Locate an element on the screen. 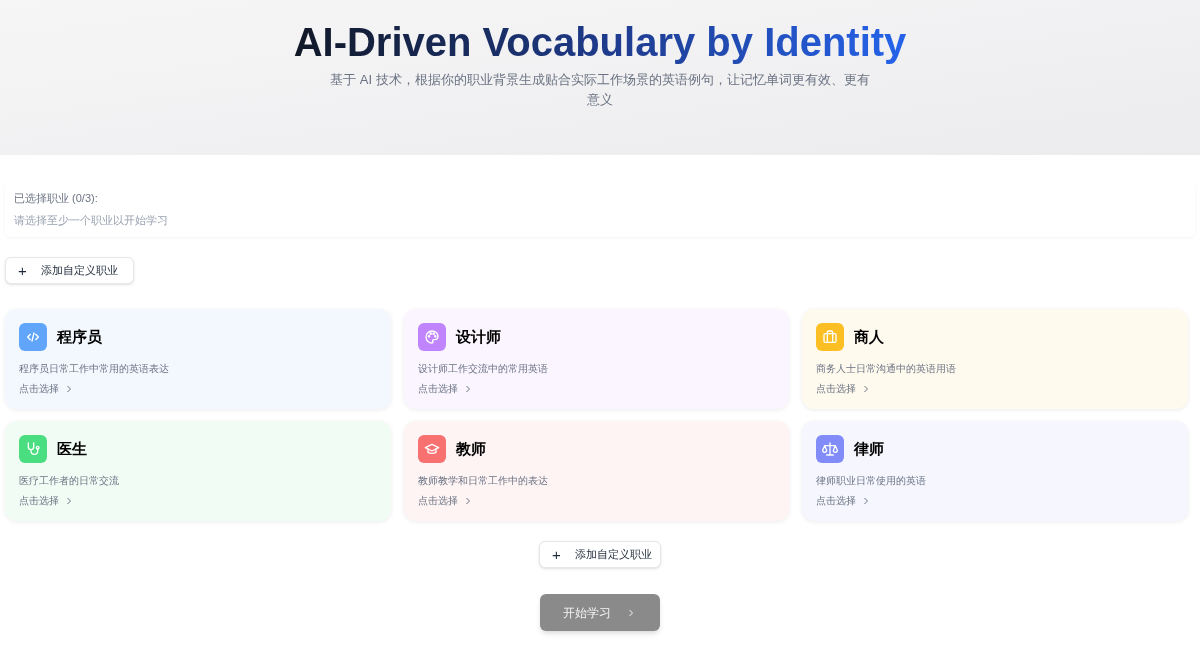 The width and height of the screenshot is (1200, 652). graduation-cap-icon is located at coordinates (431, 449).